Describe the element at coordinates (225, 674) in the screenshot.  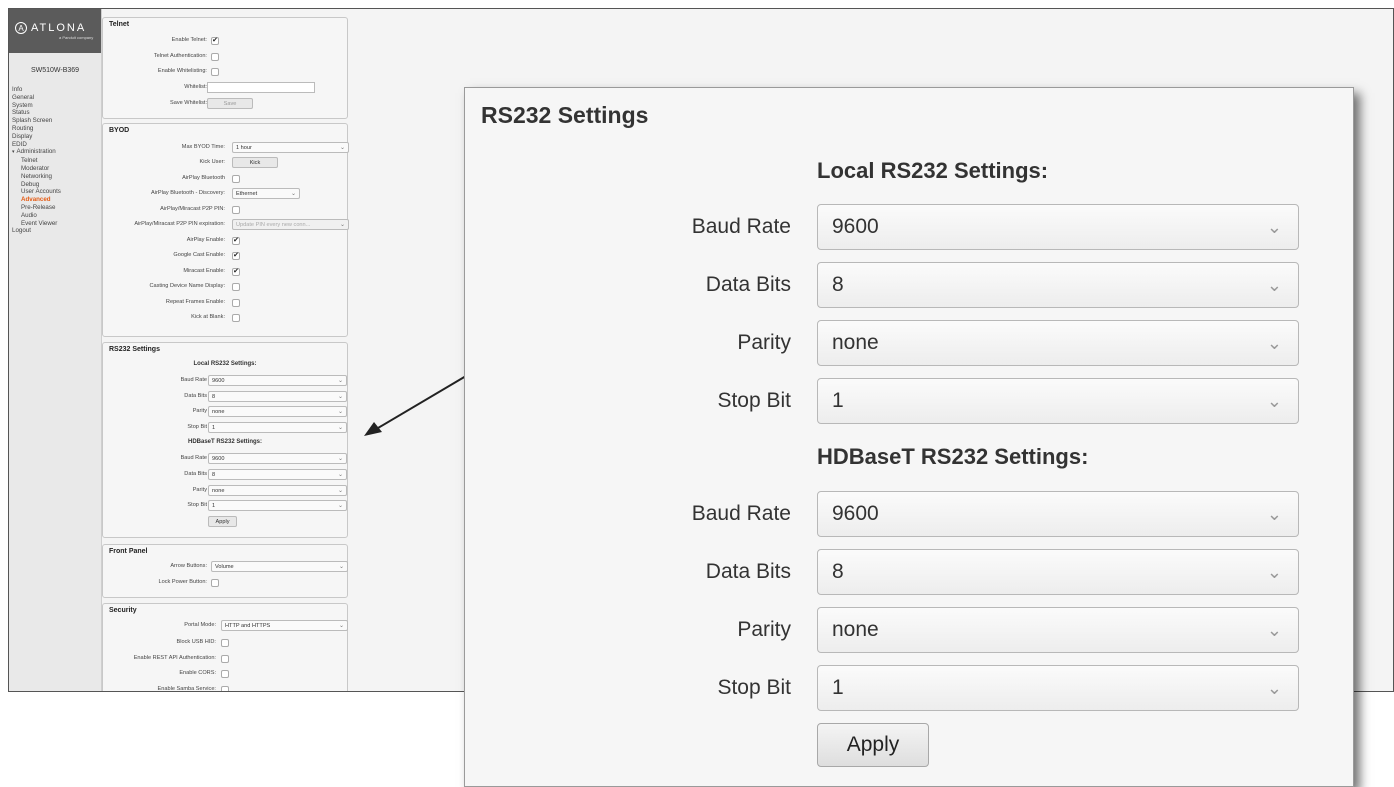
I see `enable-cors-checkbox` at that location.